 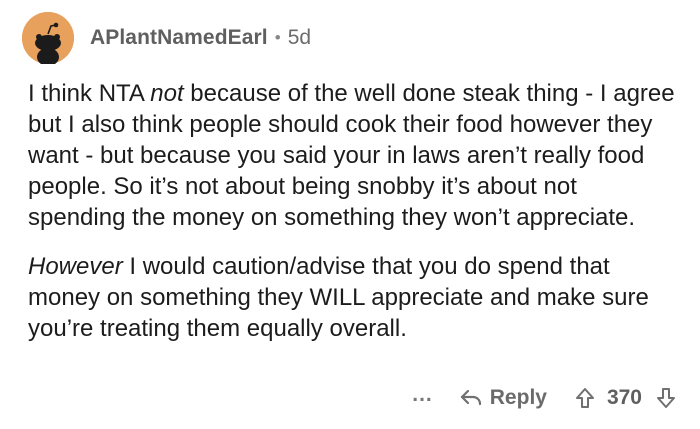 I want to click on emphasis-text: not, so click(x=167, y=93).